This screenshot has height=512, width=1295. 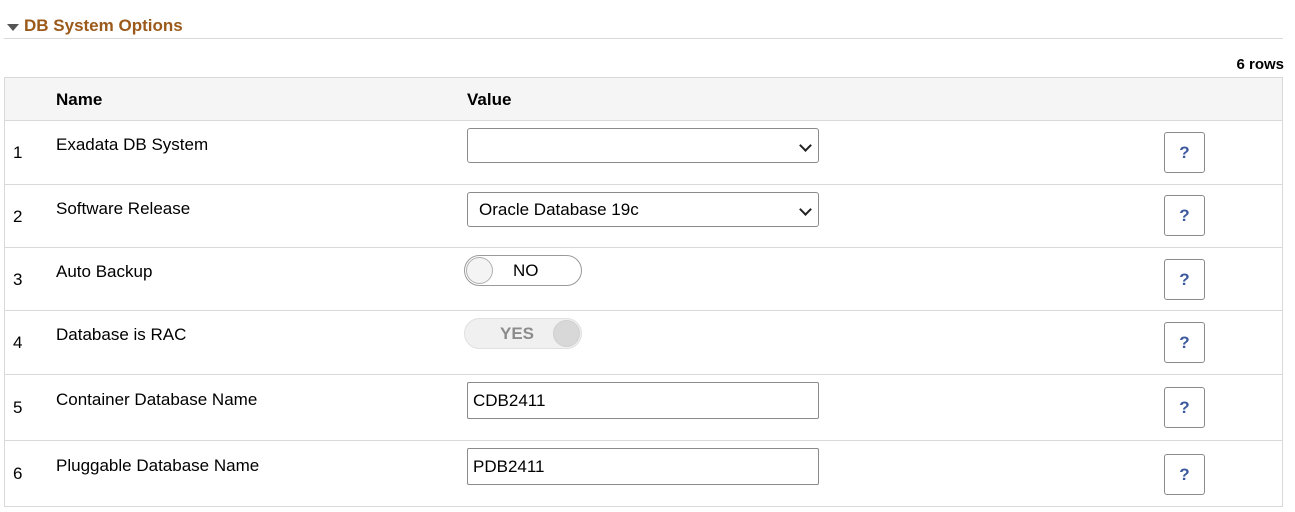 I want to click on select-value: Oracle Database 19c, so click(x=559, y=209).